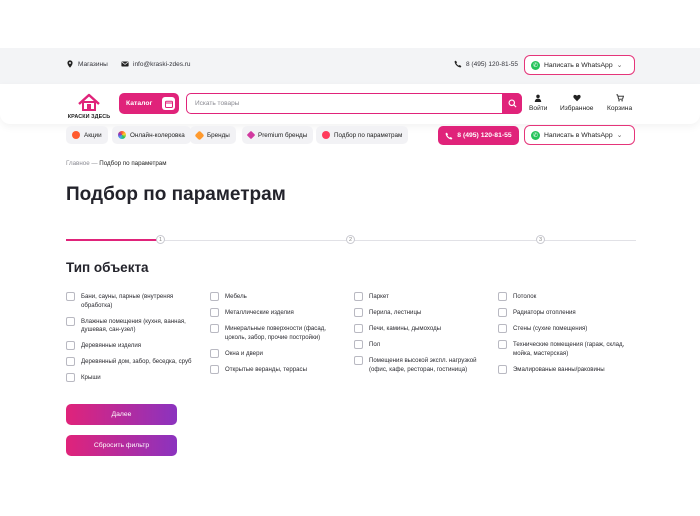  I want to click on step-2: 2, so click(350, 239).